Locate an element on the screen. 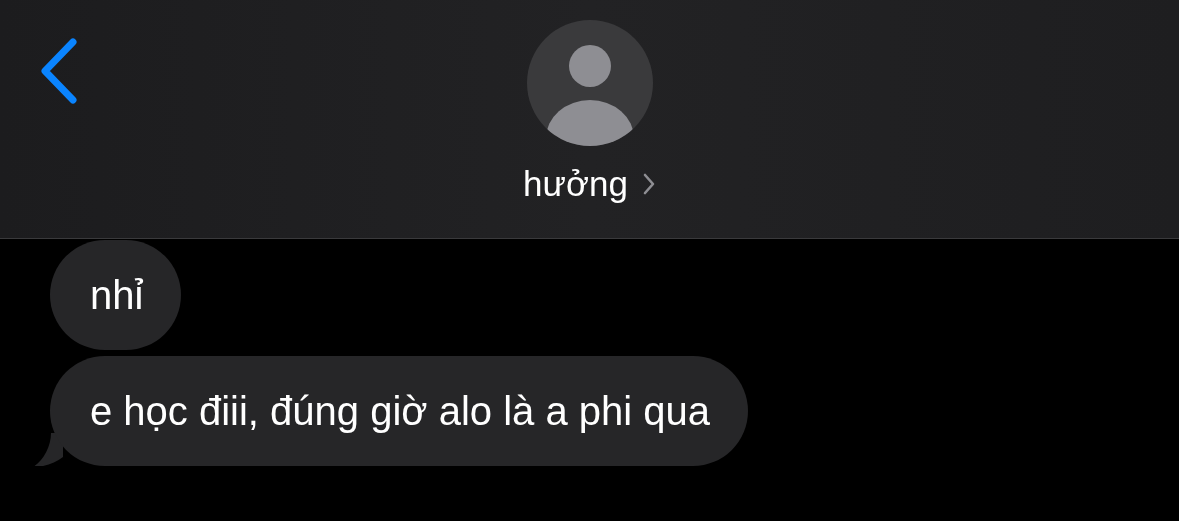 This screenshot has width=1179, height=521. back-button is located at coordinates (59, 72).